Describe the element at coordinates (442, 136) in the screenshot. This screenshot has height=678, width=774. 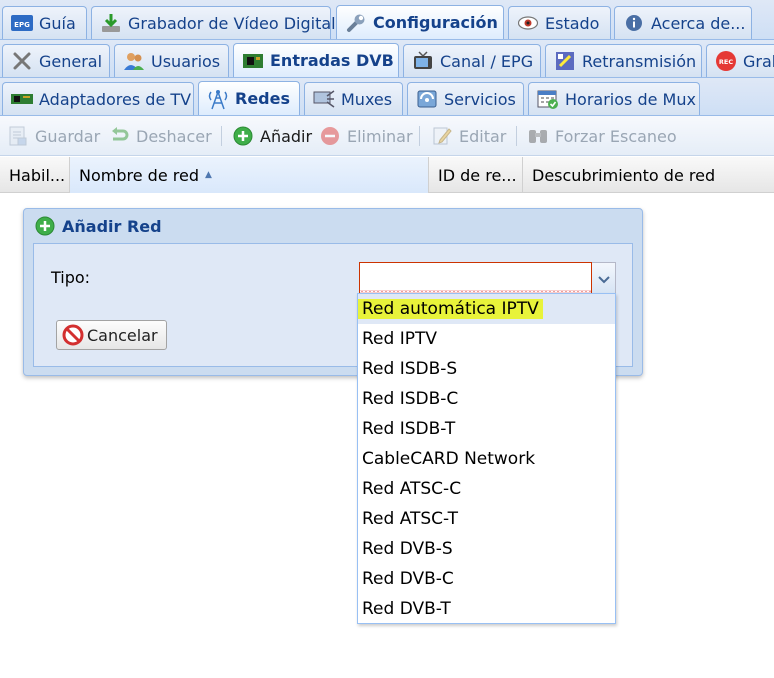
I see `edit-icon` at that location.